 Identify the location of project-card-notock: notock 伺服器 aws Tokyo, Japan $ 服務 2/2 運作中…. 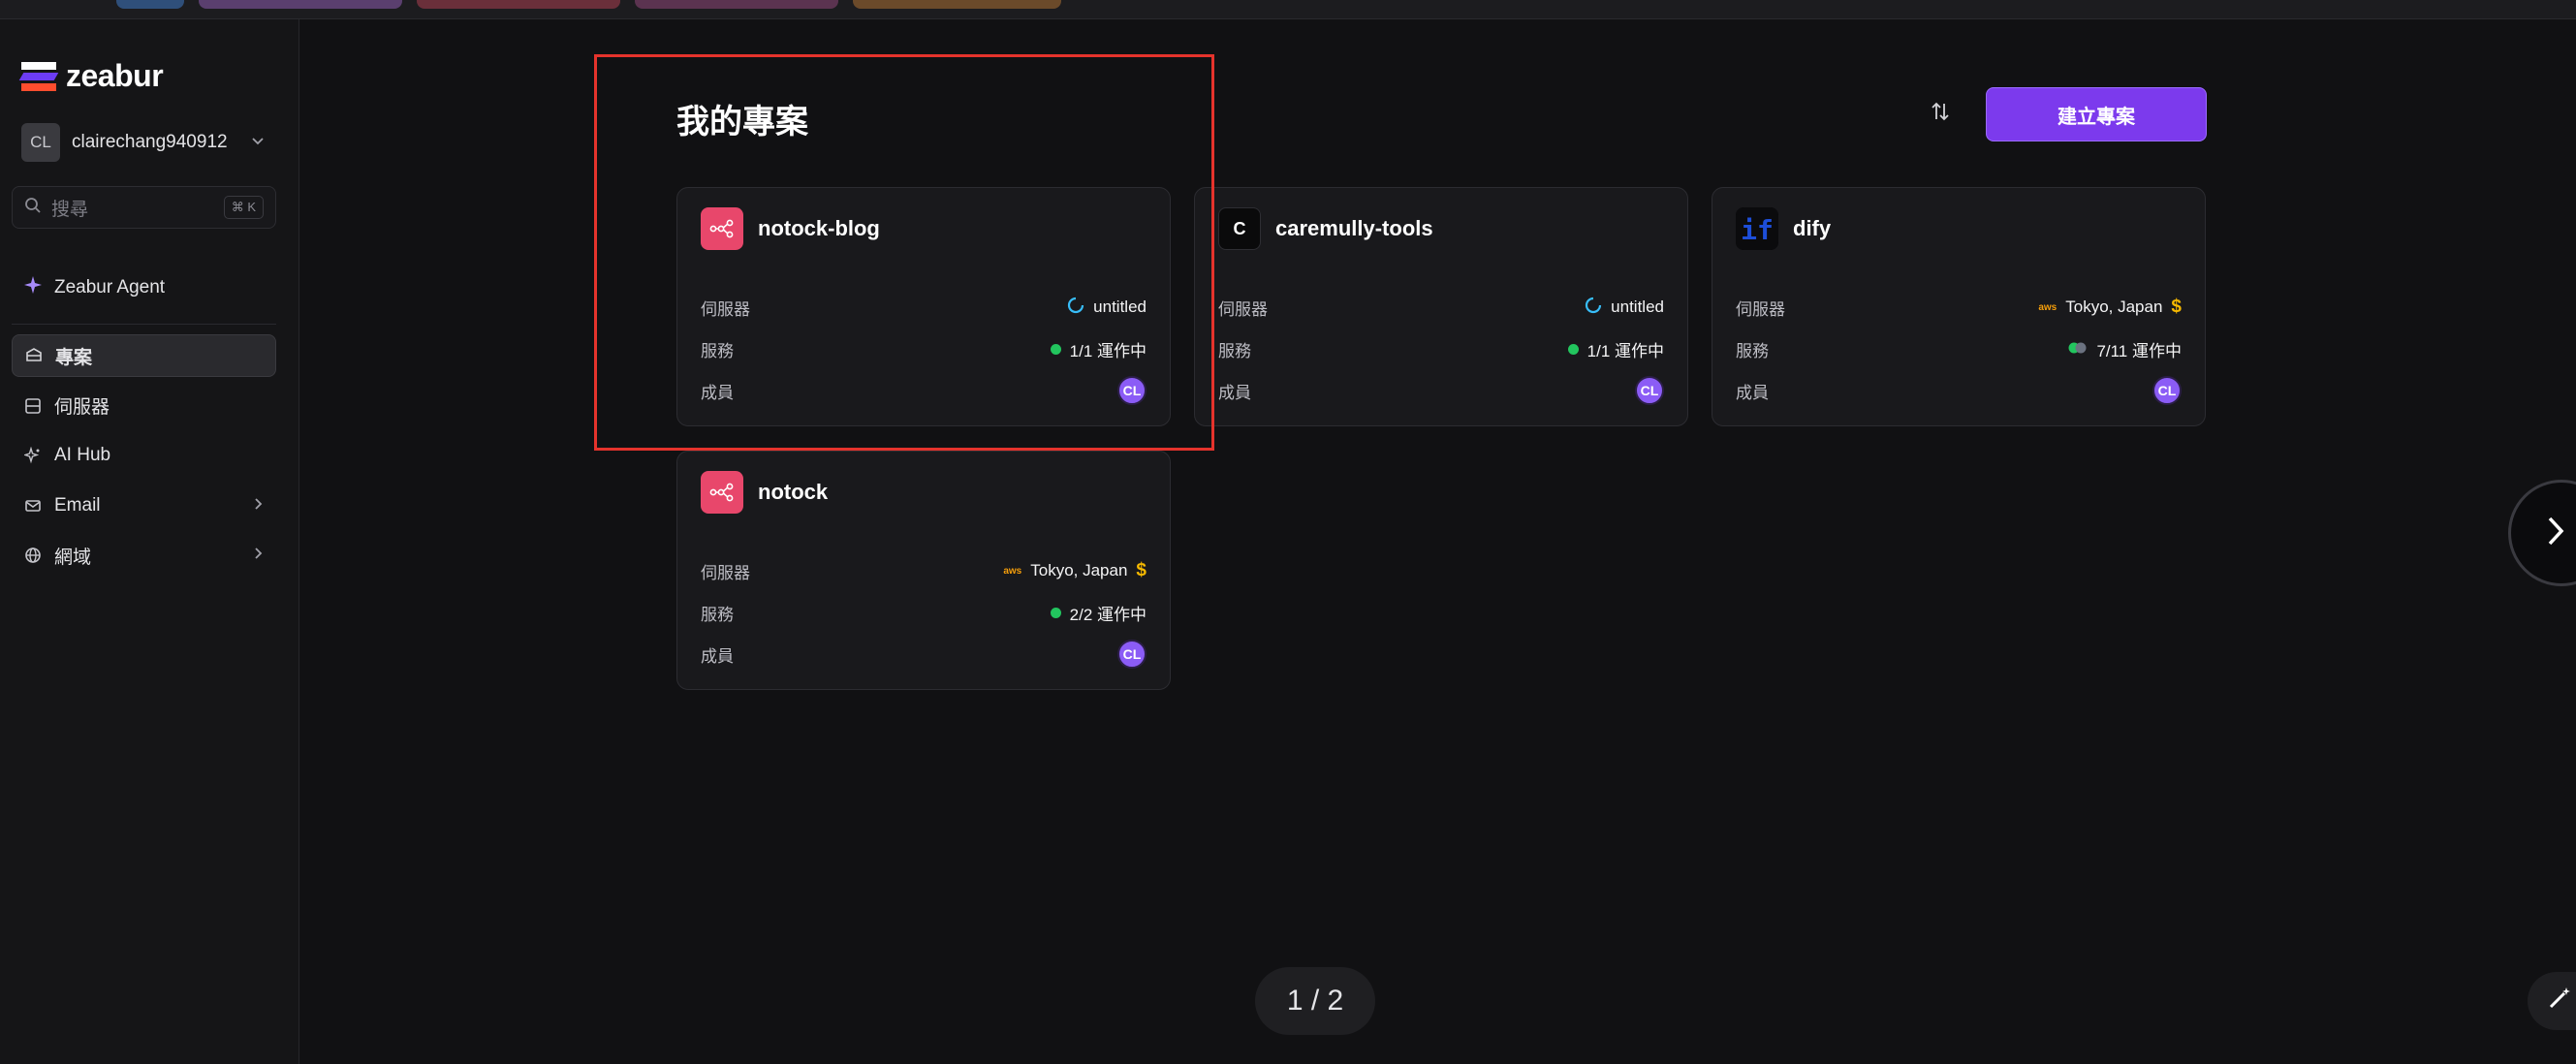
(923, 570).